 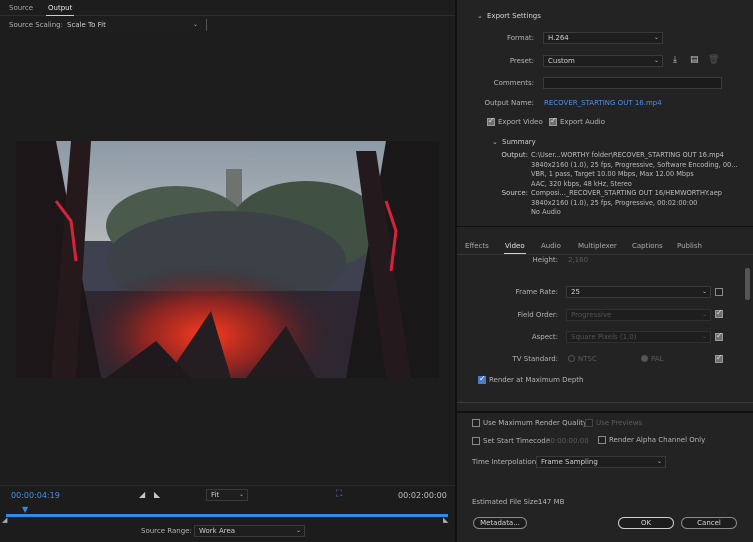 I want to click on height-value: 2,160, so click(x=578, y=260).